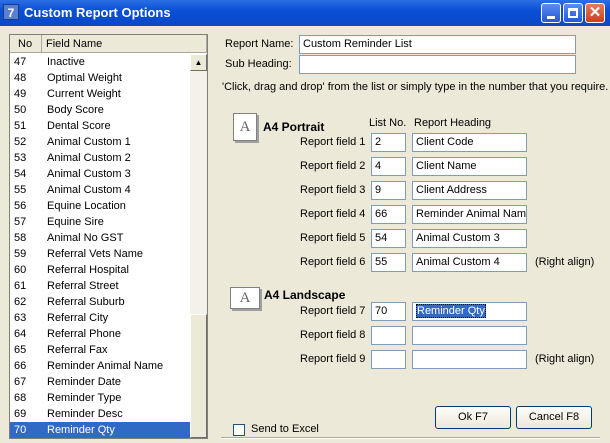 This screenshot has height=443, width=610. Describe the element at coordinates (469, 359) in the screenshot. I see `report-field-9-heading-input` at that location.